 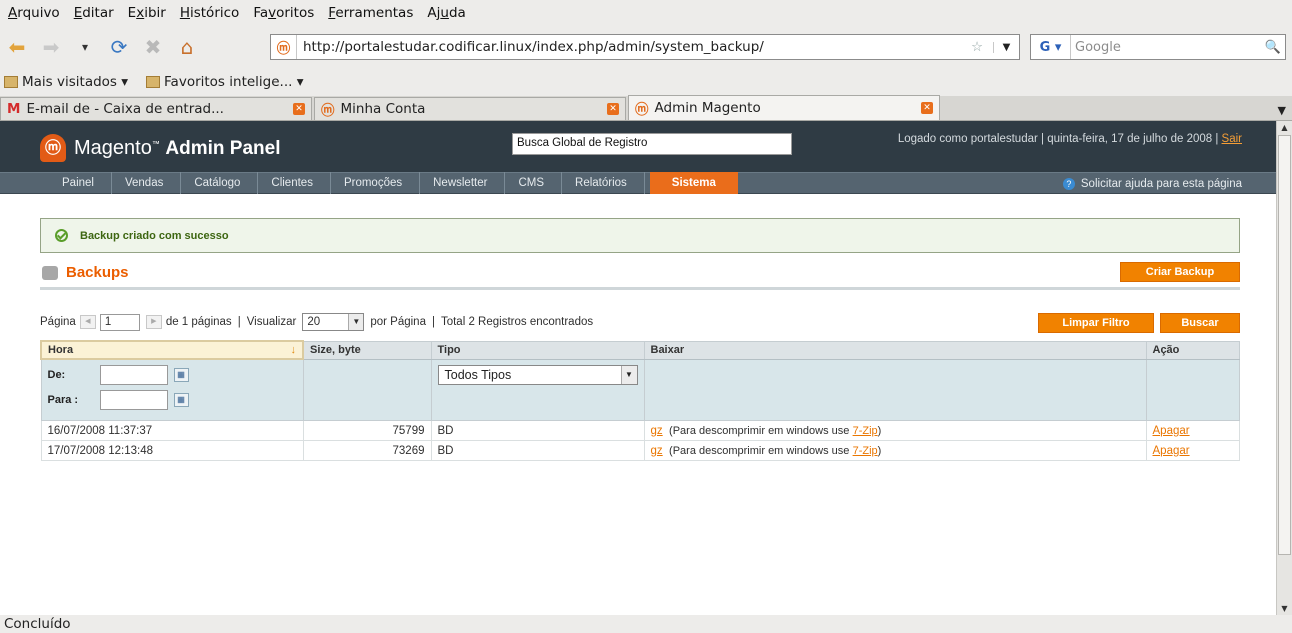 What do you see at coordinates (537, 374) in the screenshot?
I see `type-filter-select: Todos Tipos ▼` at bounding box center [537, 374].